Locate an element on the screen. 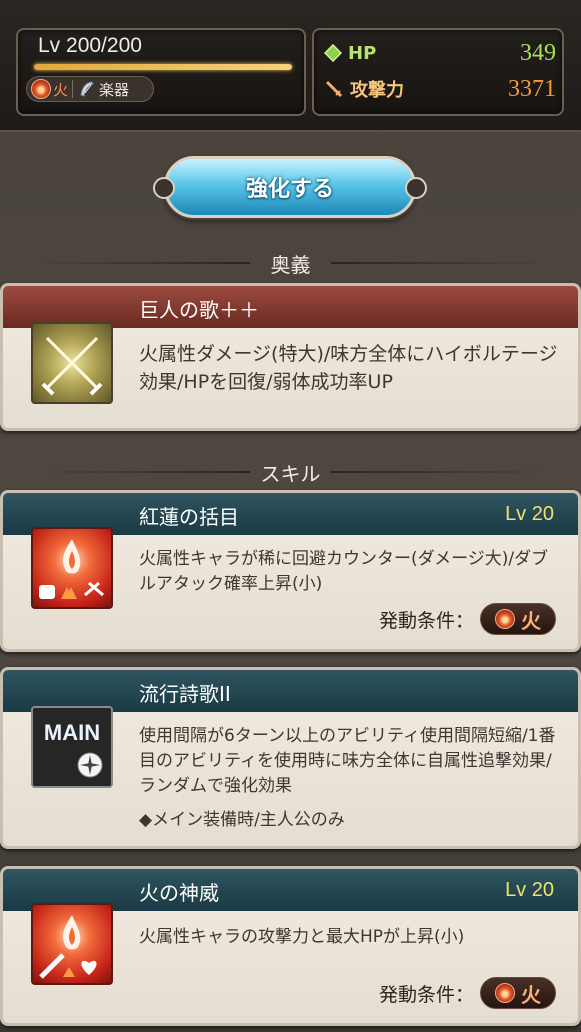 Image resolution: width=581 pixels, height=1032 pixels. level-panel: Lv 200/200 火 楽器 is located at coordinates (161, 72).